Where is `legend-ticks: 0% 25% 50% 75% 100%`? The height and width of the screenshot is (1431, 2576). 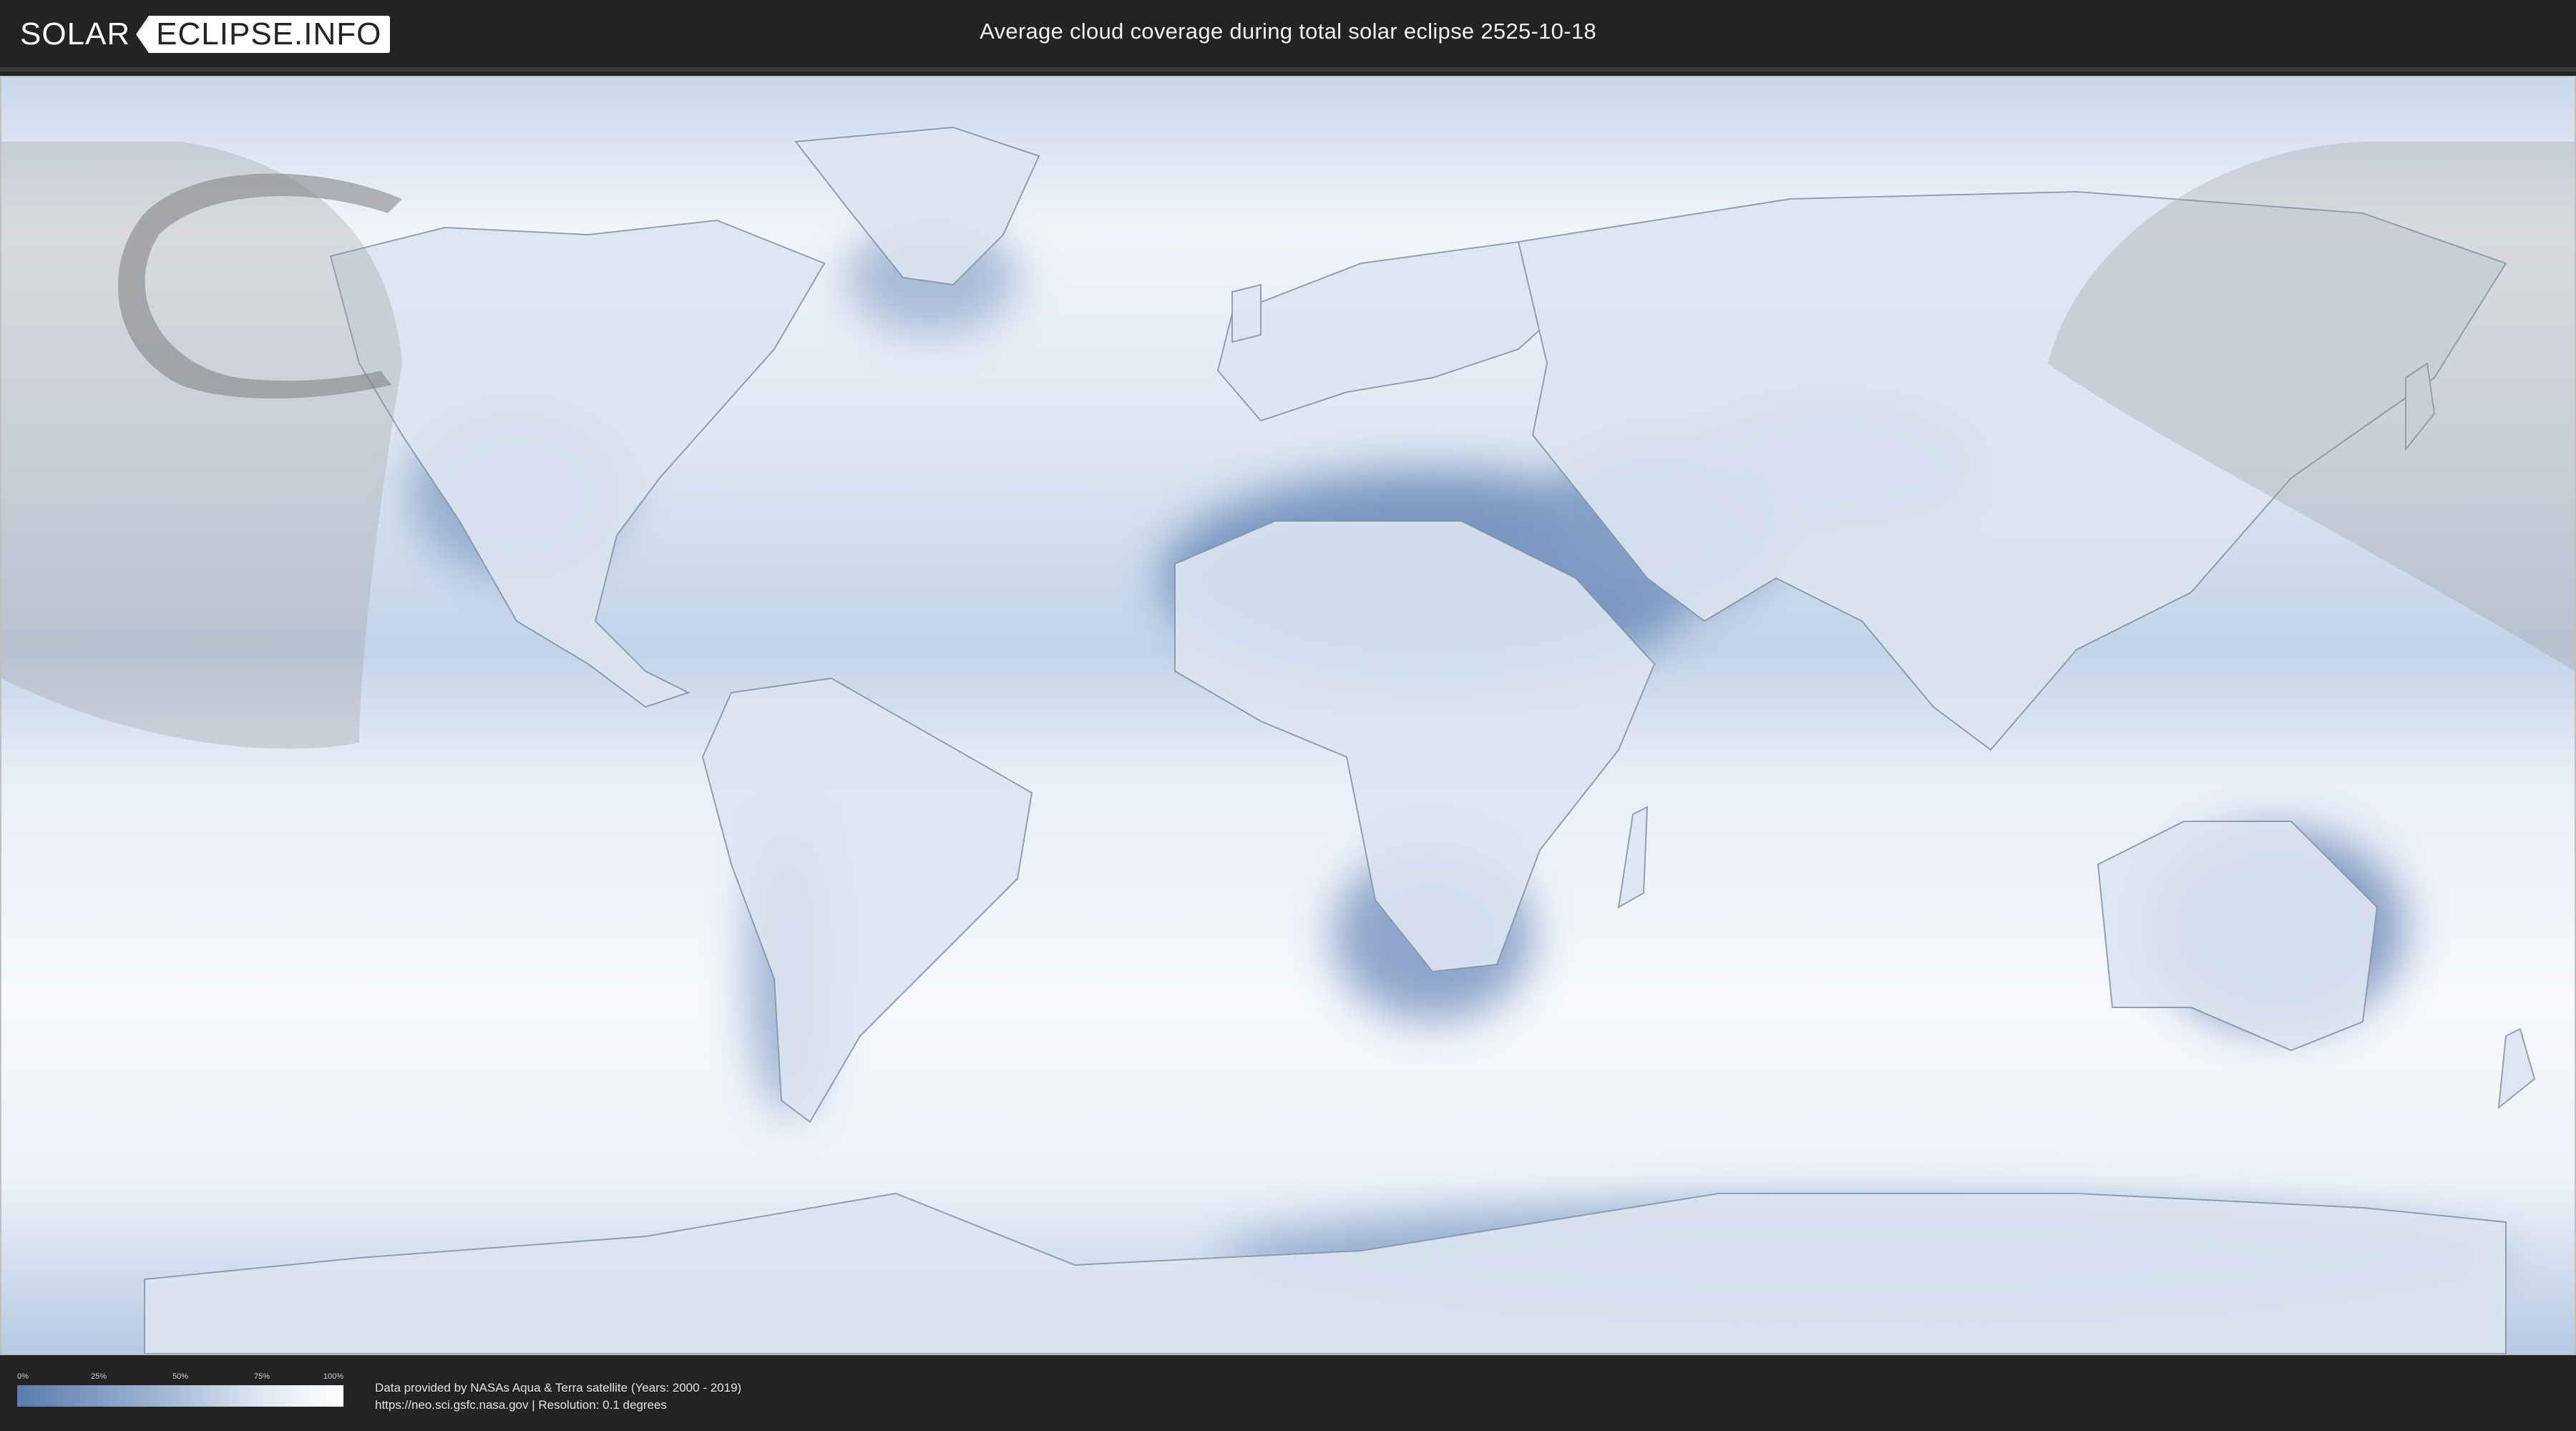 legend-ticks: 0% 25% 50% 75% 100% is located at coordinates (180, 1378).